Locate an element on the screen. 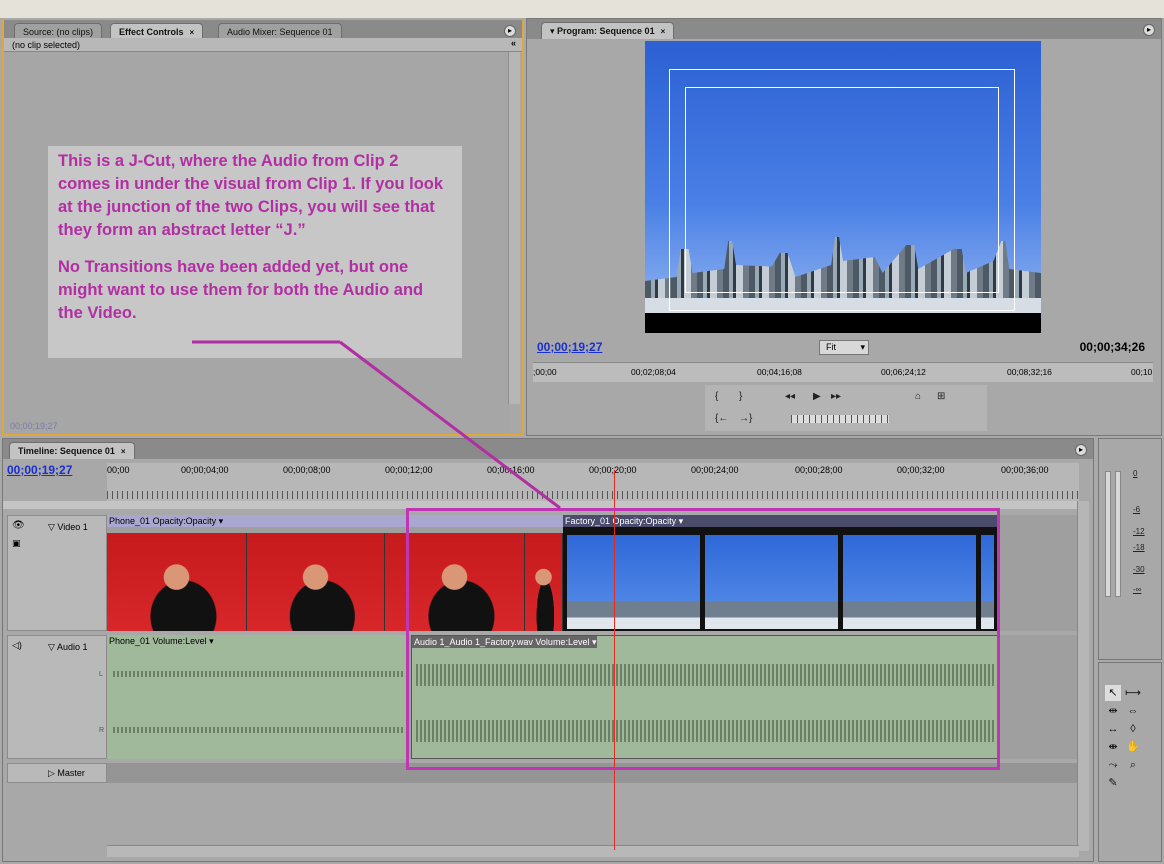  meter-label: -30 is located at coordinates (1139, 569).